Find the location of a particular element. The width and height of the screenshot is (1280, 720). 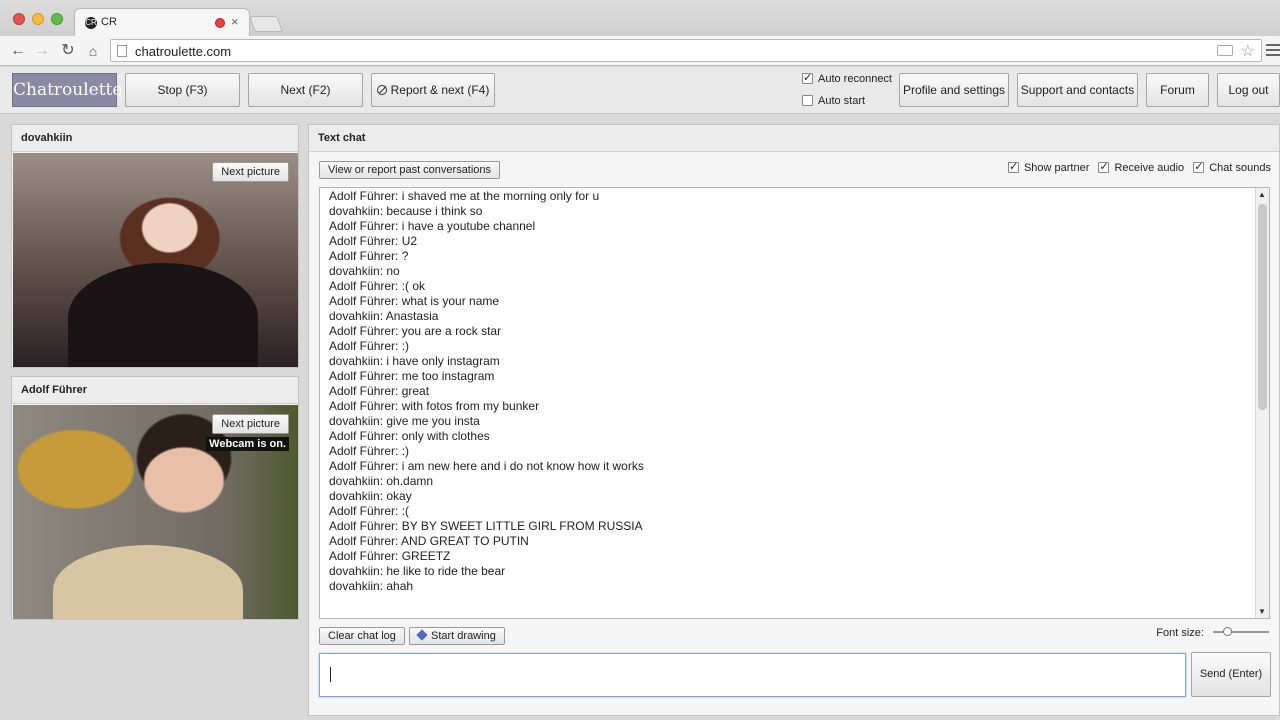

logout-button: Log out is located at coordinates (1248, 90).